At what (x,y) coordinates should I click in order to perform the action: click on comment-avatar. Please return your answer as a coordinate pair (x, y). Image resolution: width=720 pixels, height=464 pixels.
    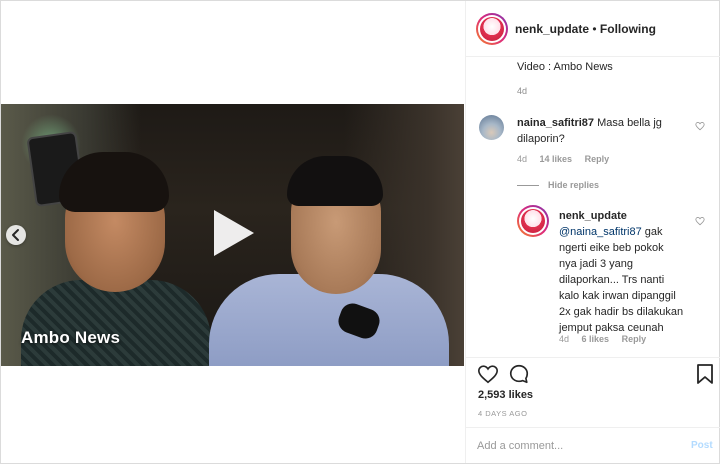
    Looking at the image, I should click on (491, 127).